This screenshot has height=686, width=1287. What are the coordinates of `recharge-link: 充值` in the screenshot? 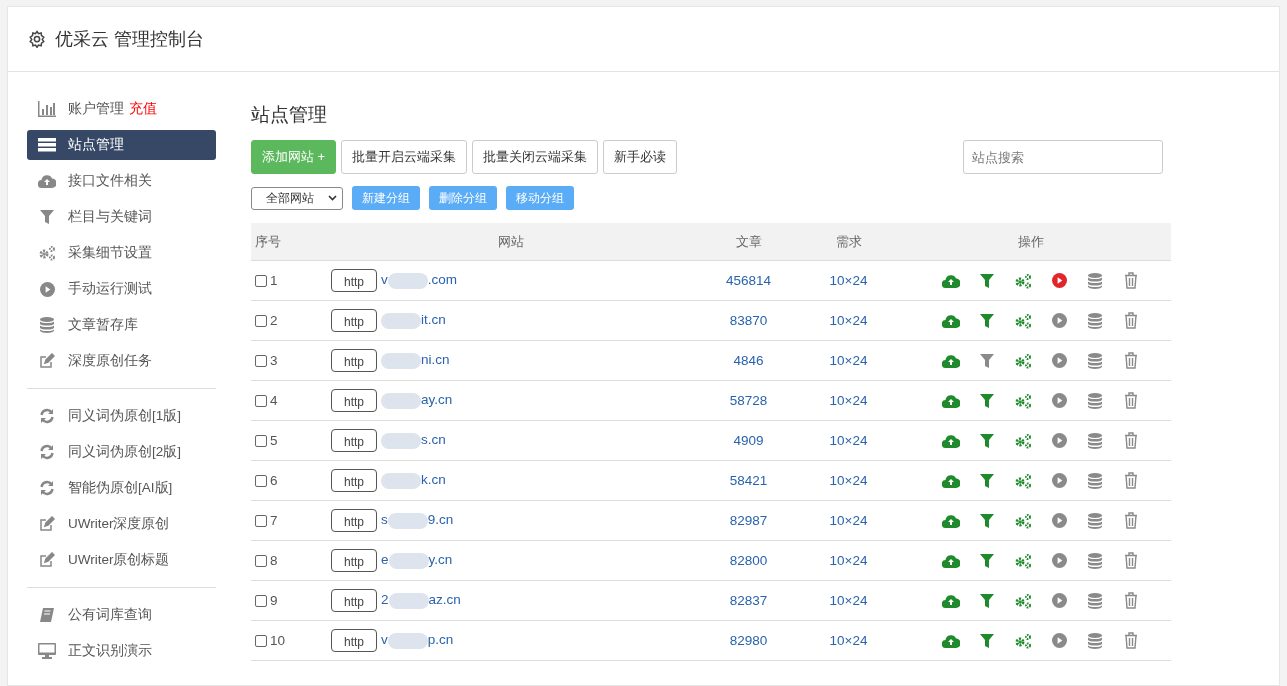 It's located at (143, 108).